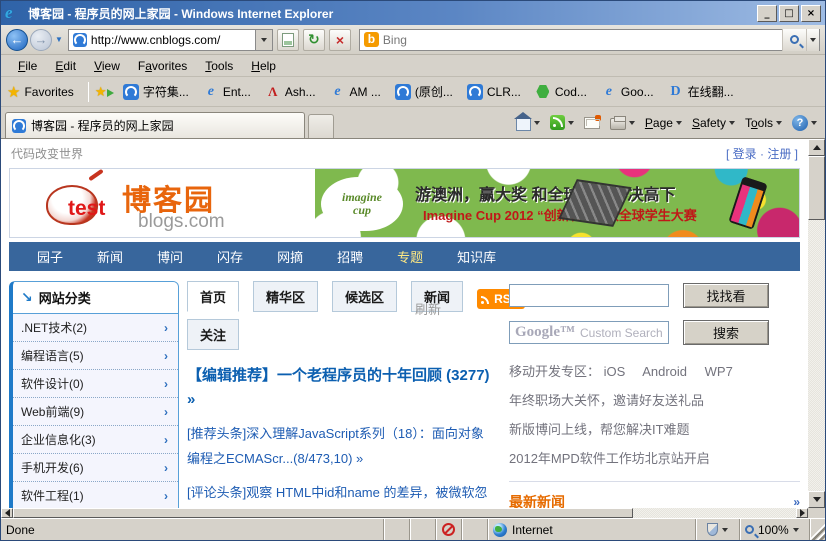 The image size is (826, 541). What do you see at coordinates (654, 428) in the screenshot?
I see `notice-link: 新版博问上线，帮您解决IT难题` at bounding box center [654, 428].